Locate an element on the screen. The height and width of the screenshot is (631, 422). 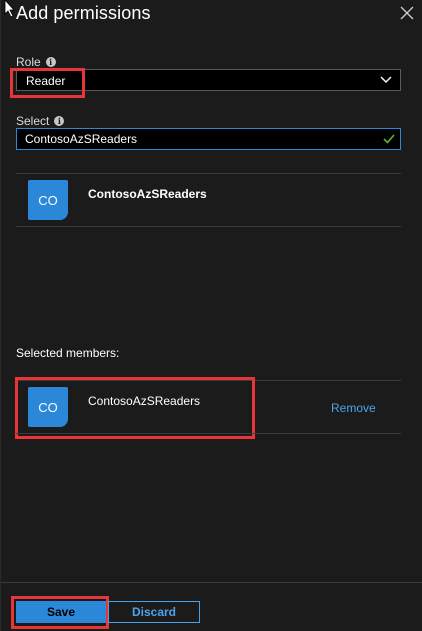
remove-member-link: Remove is located at coordinates (353, 408).